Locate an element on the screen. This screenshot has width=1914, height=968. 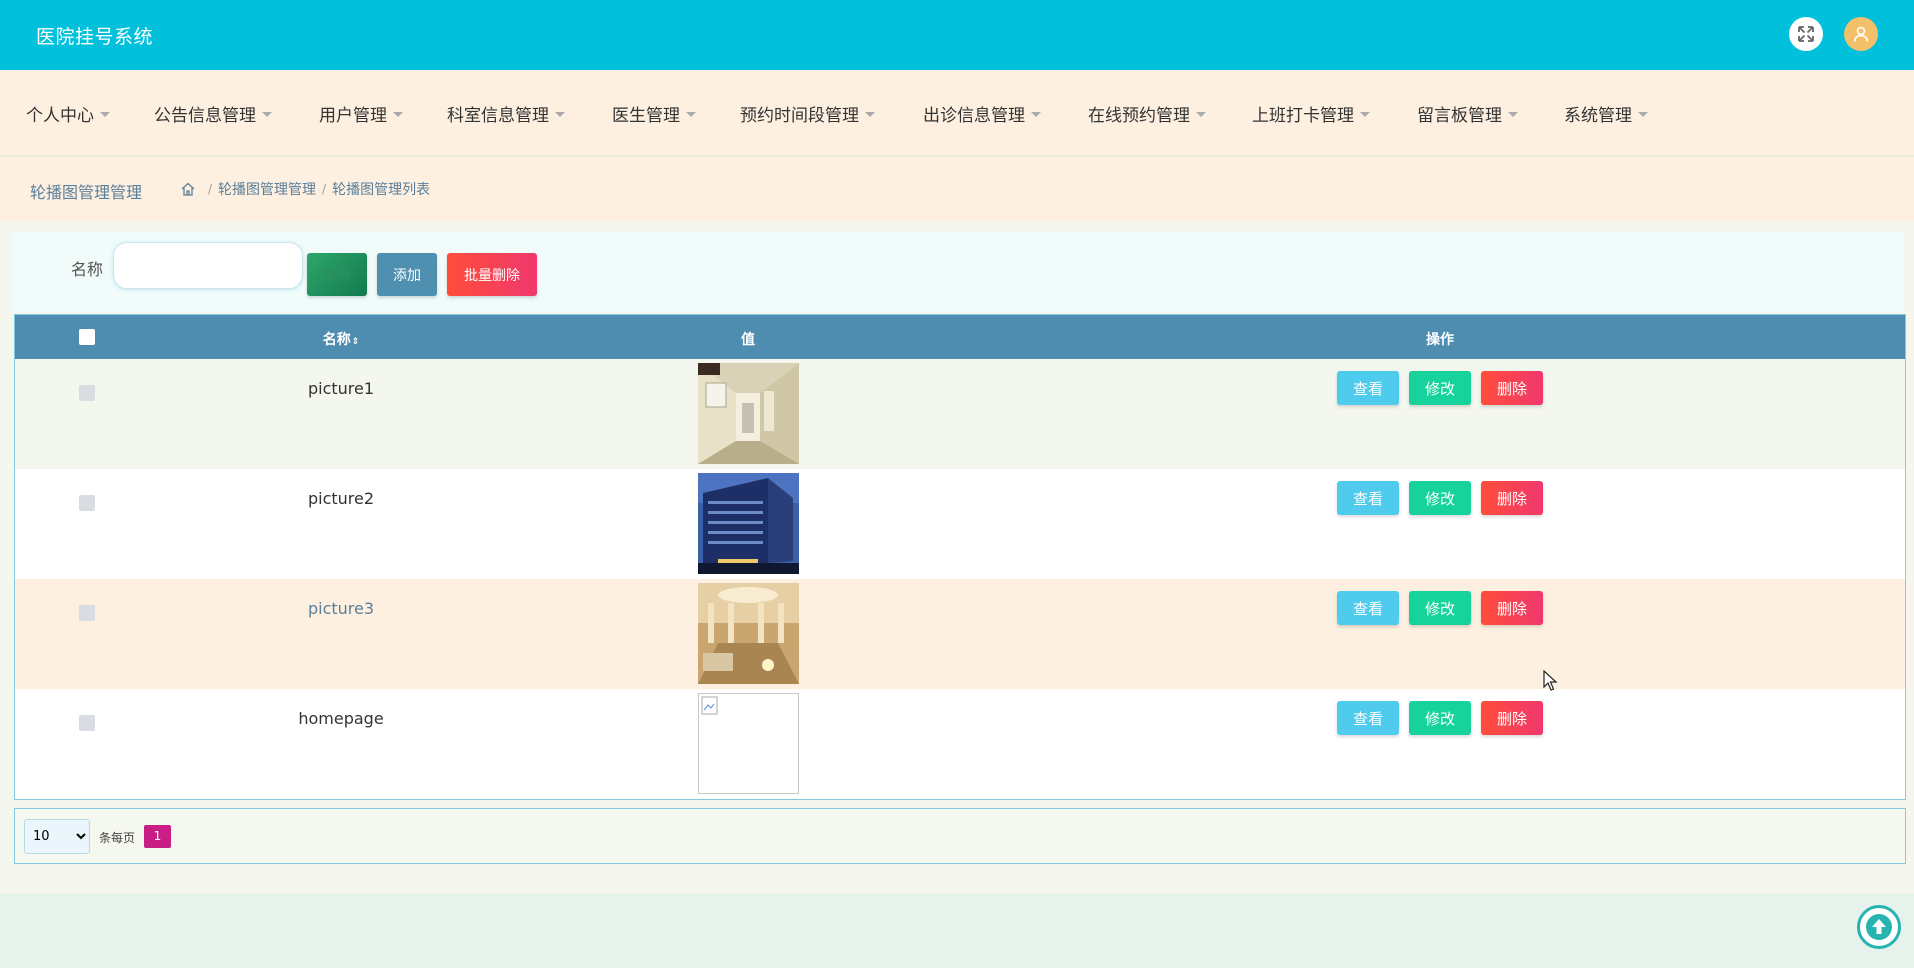
table-row: picture1 查看 修改 删除 is located at coordinates (960, 414).